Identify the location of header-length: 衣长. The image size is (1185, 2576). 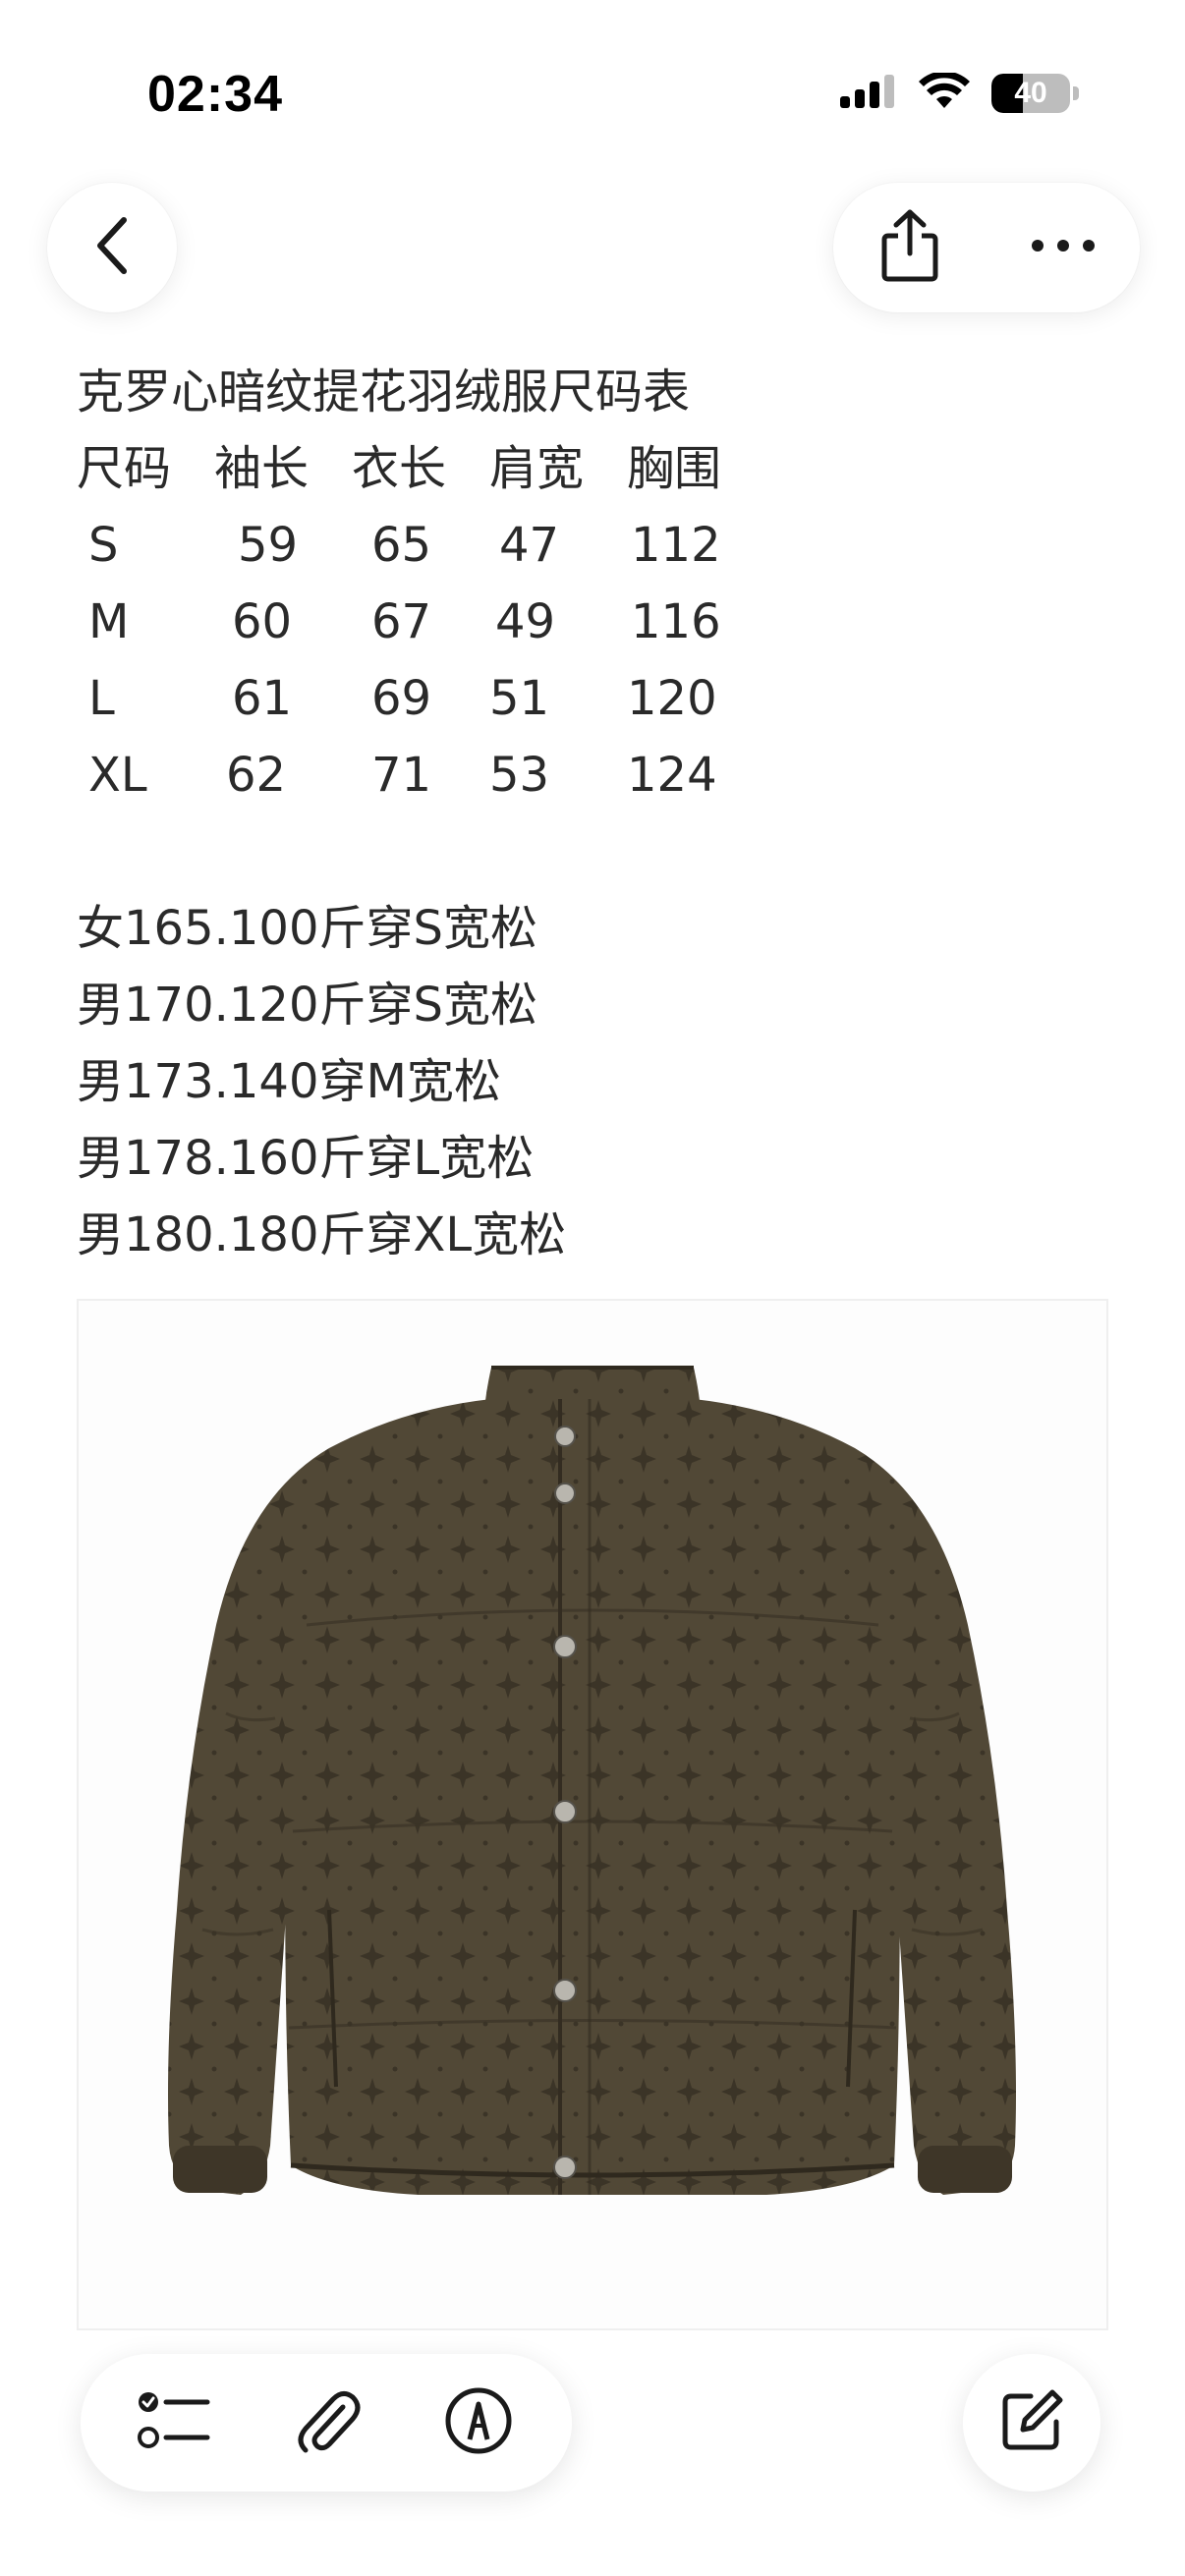
(400, 468).